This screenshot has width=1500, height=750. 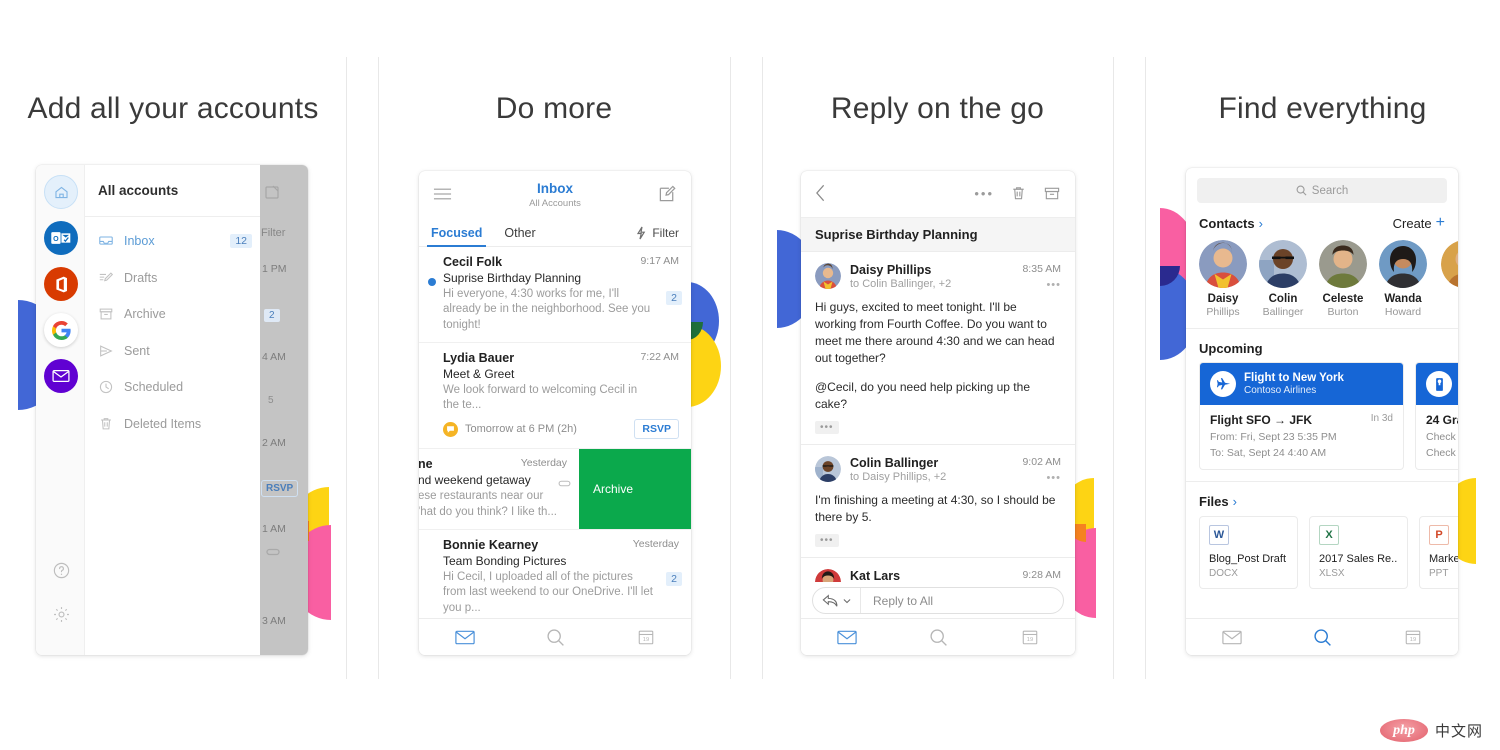 What do you see at coordinates (61, 284) in the screenshot?
I see `office365-account-icon` at bounding box center [61, 284].